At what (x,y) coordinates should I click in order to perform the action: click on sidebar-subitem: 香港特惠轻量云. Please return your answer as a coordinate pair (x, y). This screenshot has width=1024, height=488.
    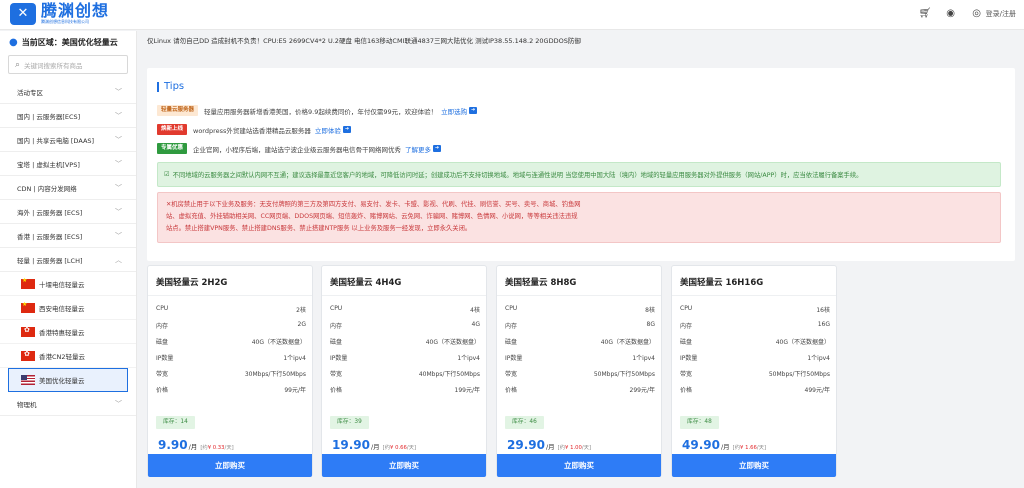
    Looking at the image, I should click on (68, 332).